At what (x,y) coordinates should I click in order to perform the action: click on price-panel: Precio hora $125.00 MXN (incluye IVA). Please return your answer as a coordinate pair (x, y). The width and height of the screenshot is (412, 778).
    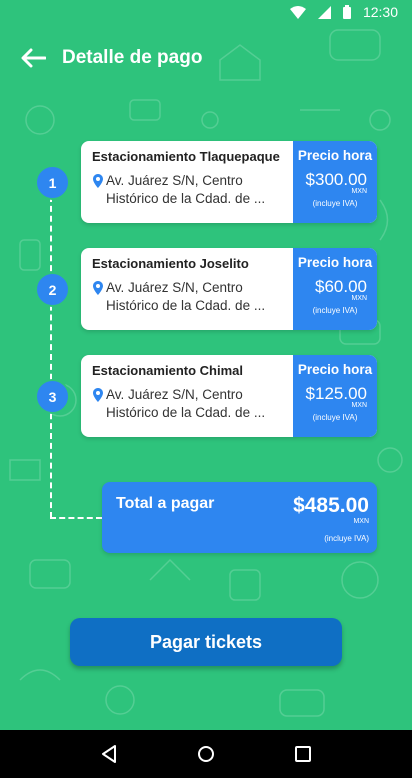
    Looking at the image, I should click on (335, 396).